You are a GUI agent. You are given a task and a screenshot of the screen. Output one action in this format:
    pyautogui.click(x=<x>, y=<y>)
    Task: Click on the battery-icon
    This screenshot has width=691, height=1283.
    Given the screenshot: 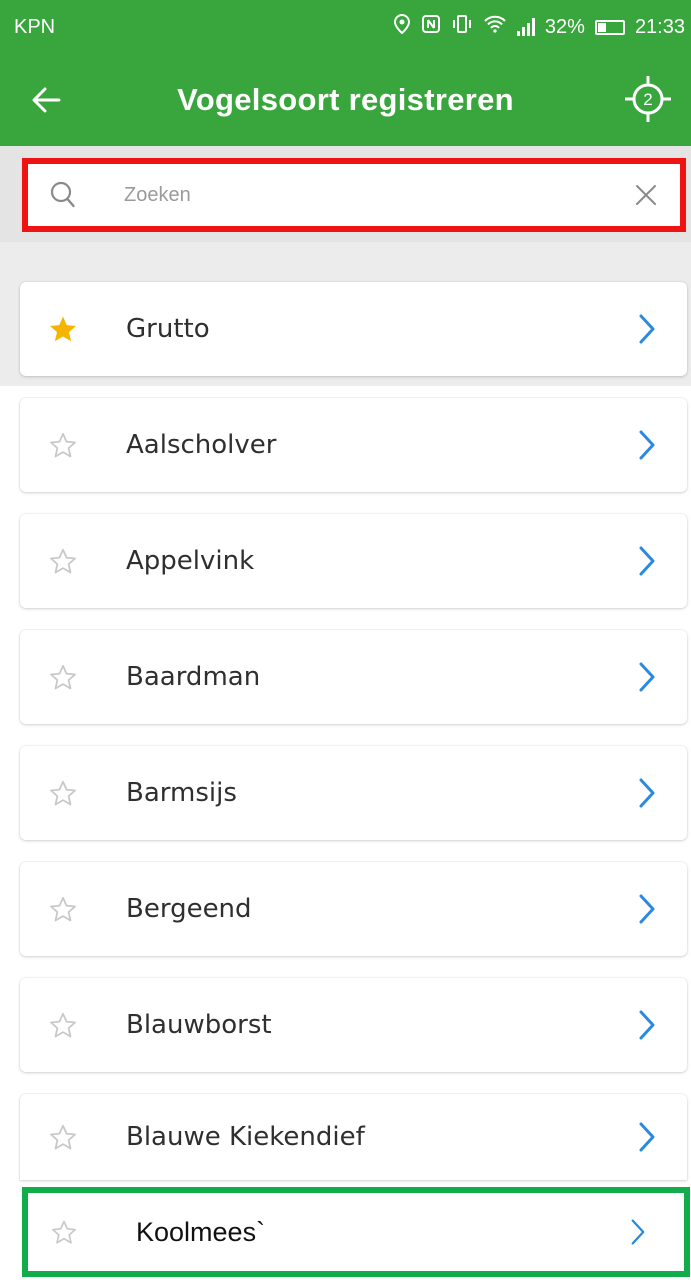 What is the action you would take?
    pyautogui.click(x=609, y=27)
    